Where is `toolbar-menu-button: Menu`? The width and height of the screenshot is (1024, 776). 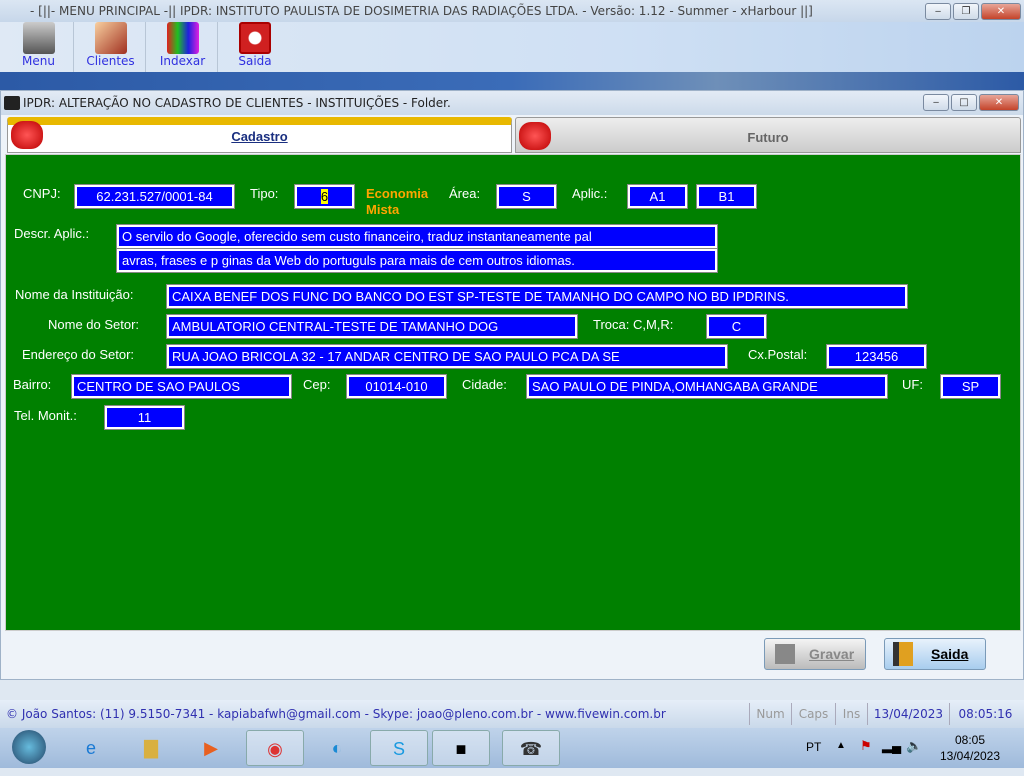
toolbar-menu-button: Menu is located at coordinates (39, 47).